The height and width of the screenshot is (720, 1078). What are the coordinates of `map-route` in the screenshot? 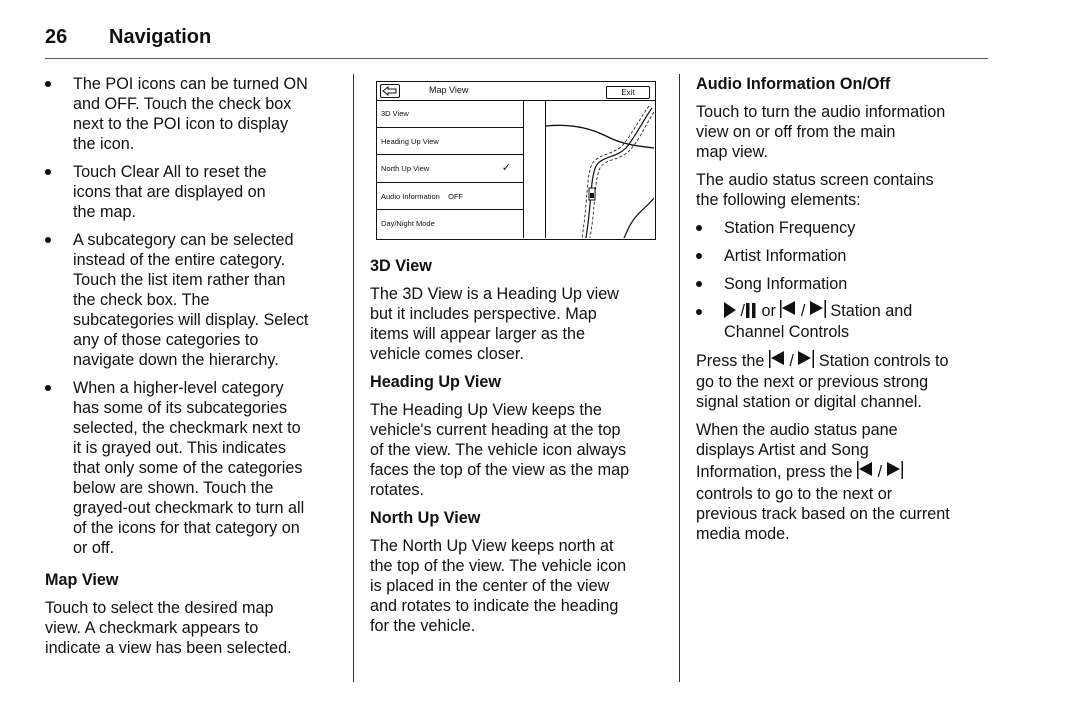 It's located at (619, 172).